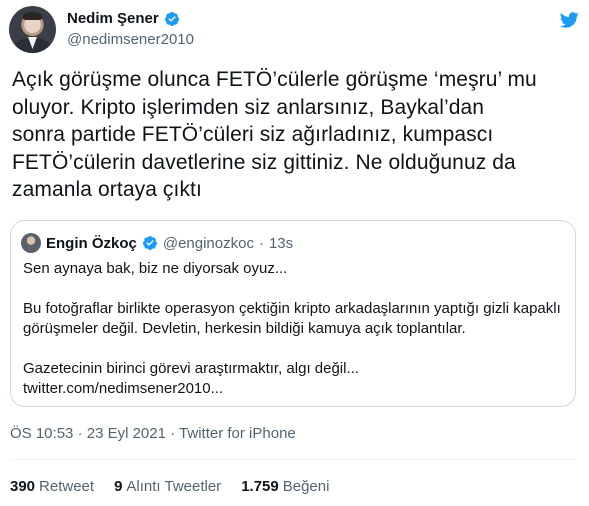 This screenshot has height=506, width=589. I want to click on retweets-count: 390, so click(23, 486).